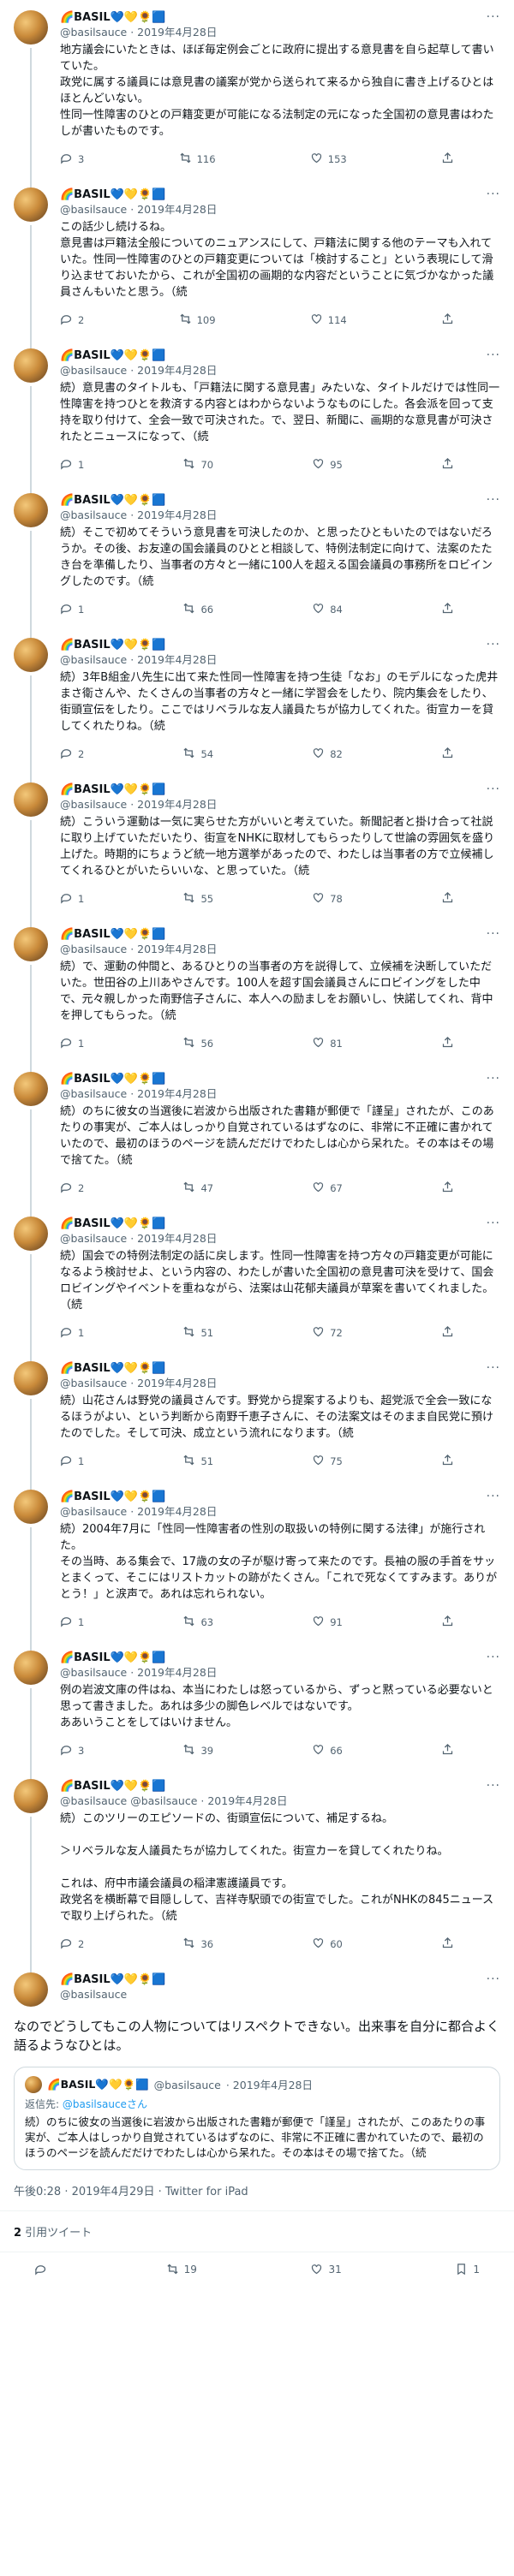 This screenshot has width=514, height=2576. I want to click on reply-button: 3, so click(72, 1750).